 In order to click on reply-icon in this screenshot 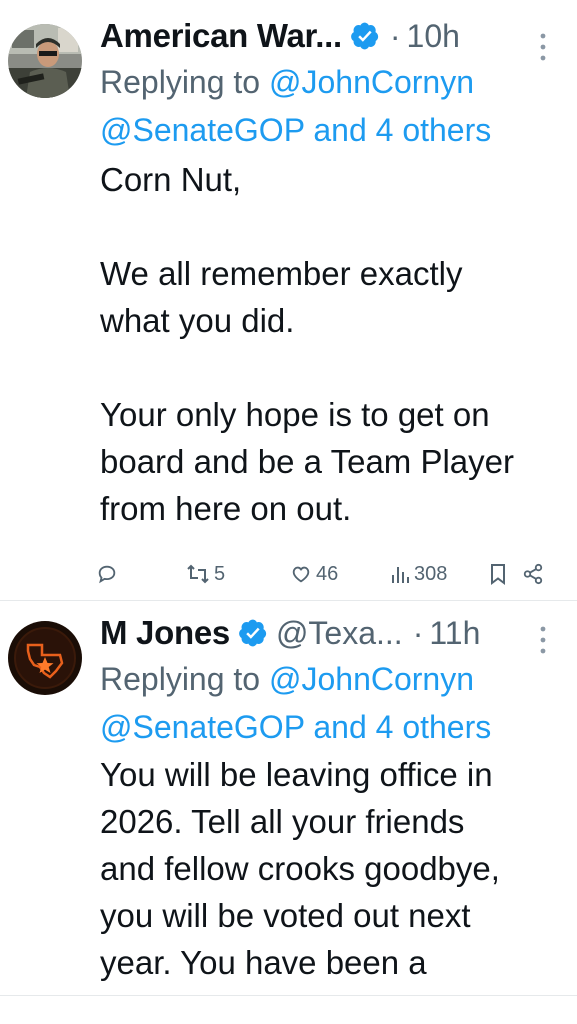, I will do `click(107, 574)`.